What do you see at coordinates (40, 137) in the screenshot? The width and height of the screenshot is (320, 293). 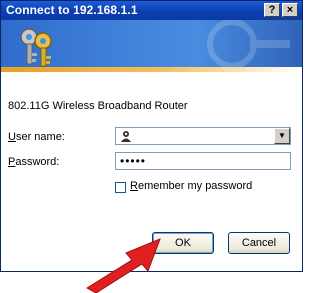 I see `username-label-rest: ser name:` at bounding box center [40, 137].